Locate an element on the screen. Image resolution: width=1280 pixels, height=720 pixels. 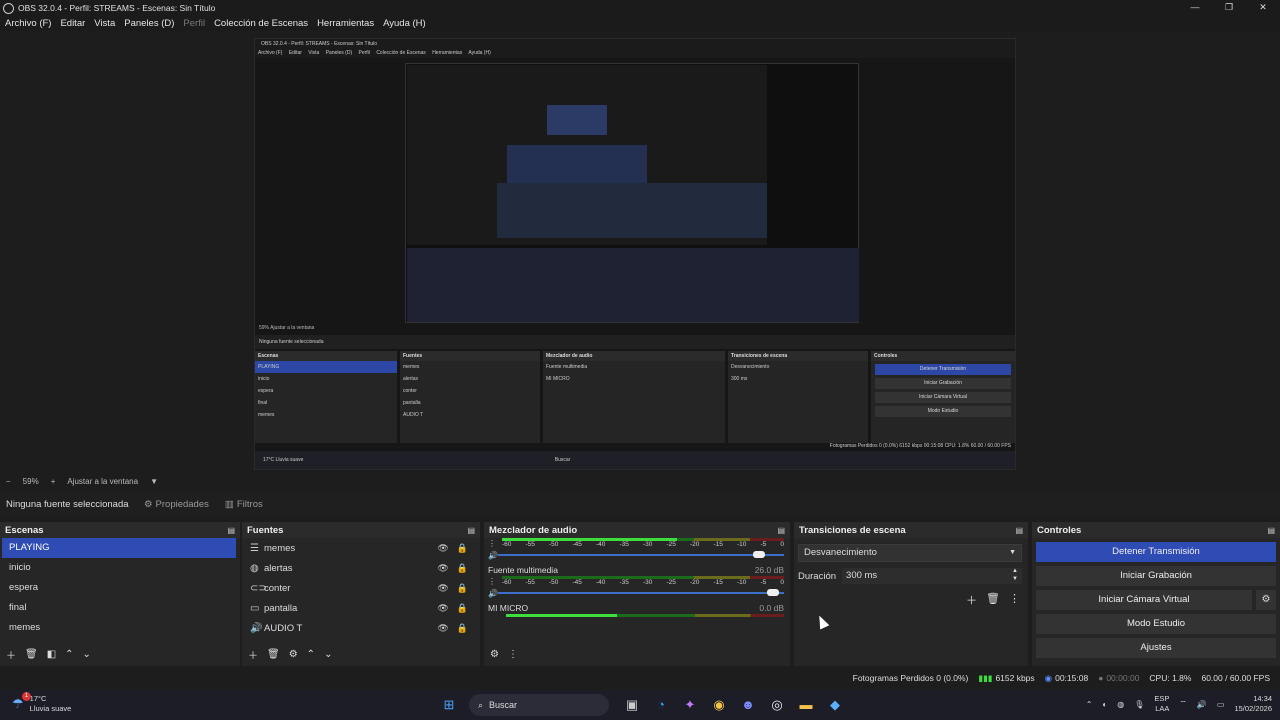
menu-archivo: Archivo (F) is located at coordinates (28, 23).